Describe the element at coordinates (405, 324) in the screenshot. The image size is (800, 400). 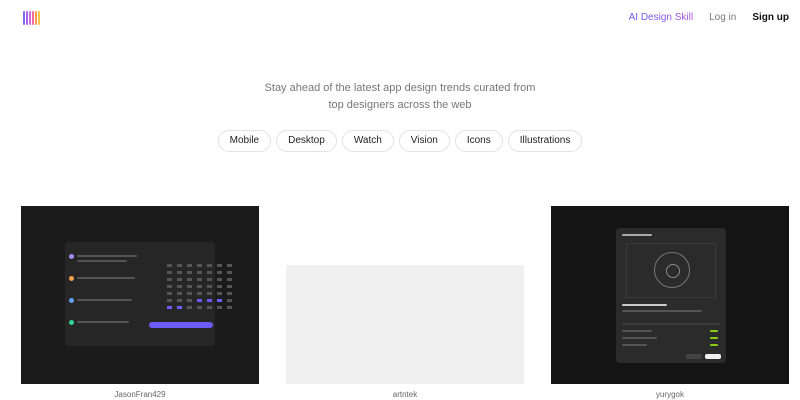
I see `thumbnail-placeholder` at that location.